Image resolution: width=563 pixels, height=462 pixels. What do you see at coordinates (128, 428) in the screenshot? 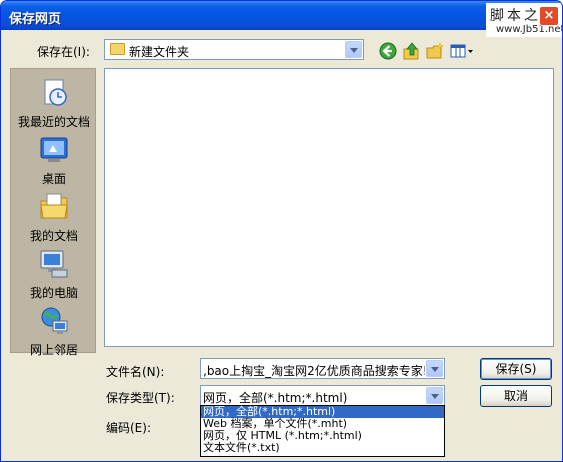
I see `encoding-label: 编码(E):` at bounding box center [128, 428].